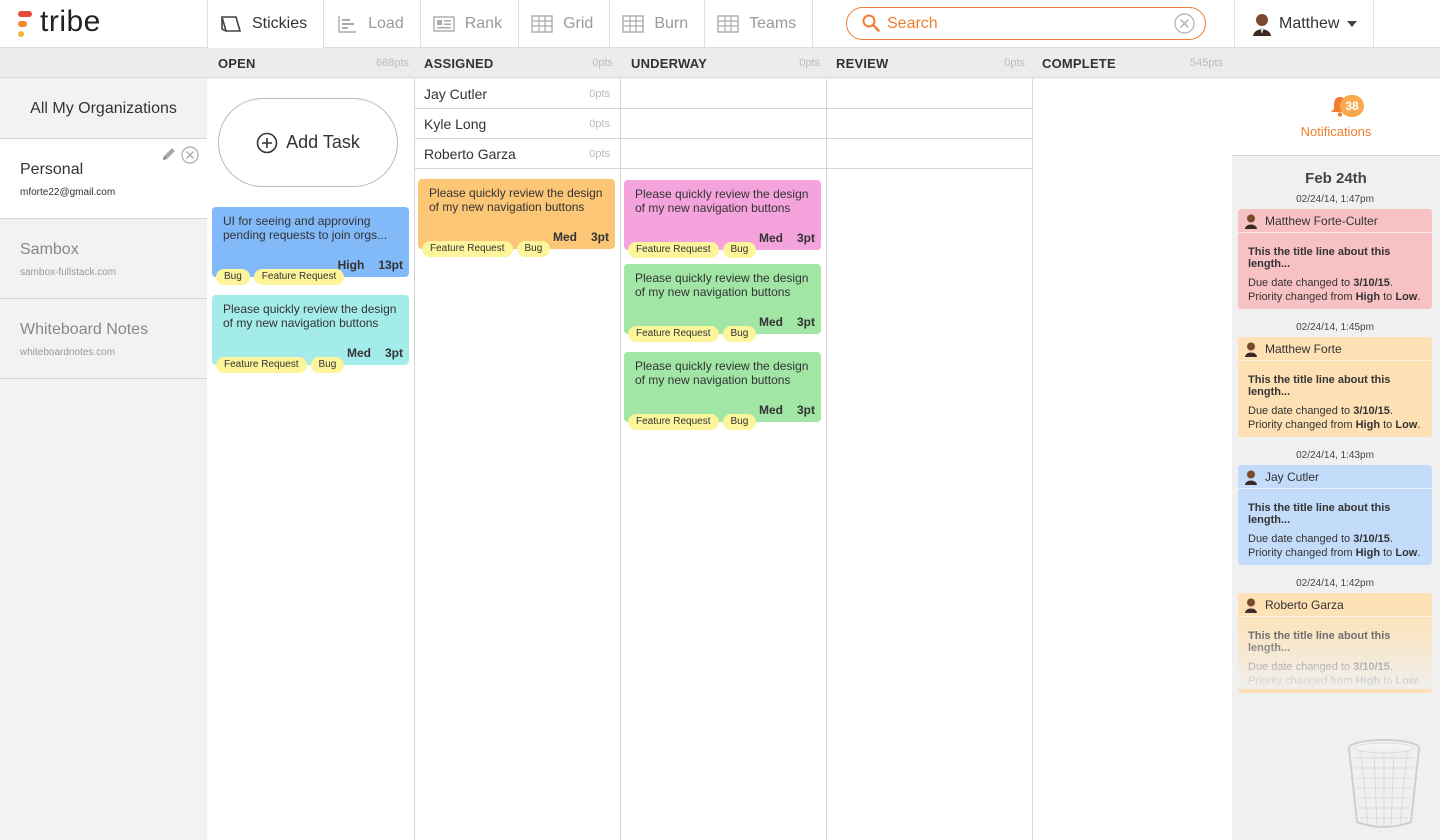  I want to click on tab-stickies: Stickies, so click(265, 24).